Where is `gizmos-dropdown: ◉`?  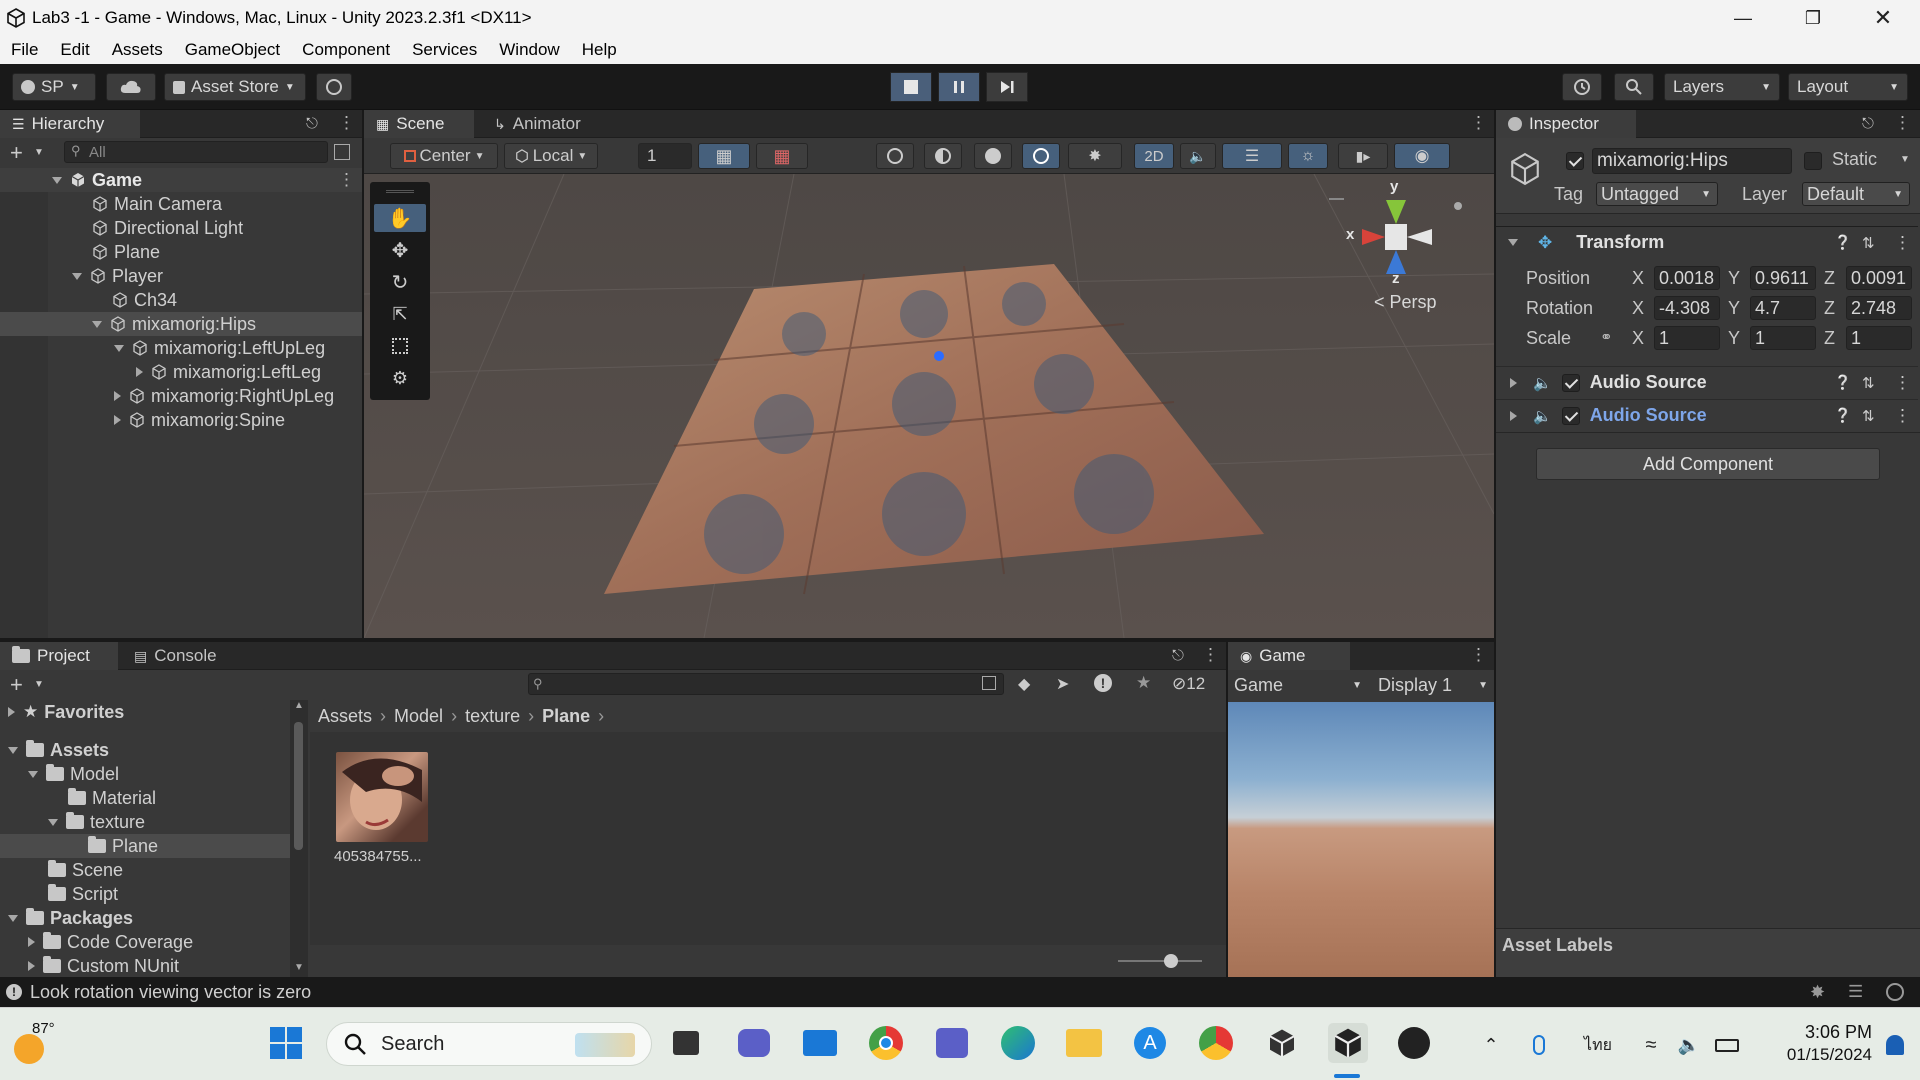 gizmos-dropdown: ◉ is located at coordinates (1422, 156).